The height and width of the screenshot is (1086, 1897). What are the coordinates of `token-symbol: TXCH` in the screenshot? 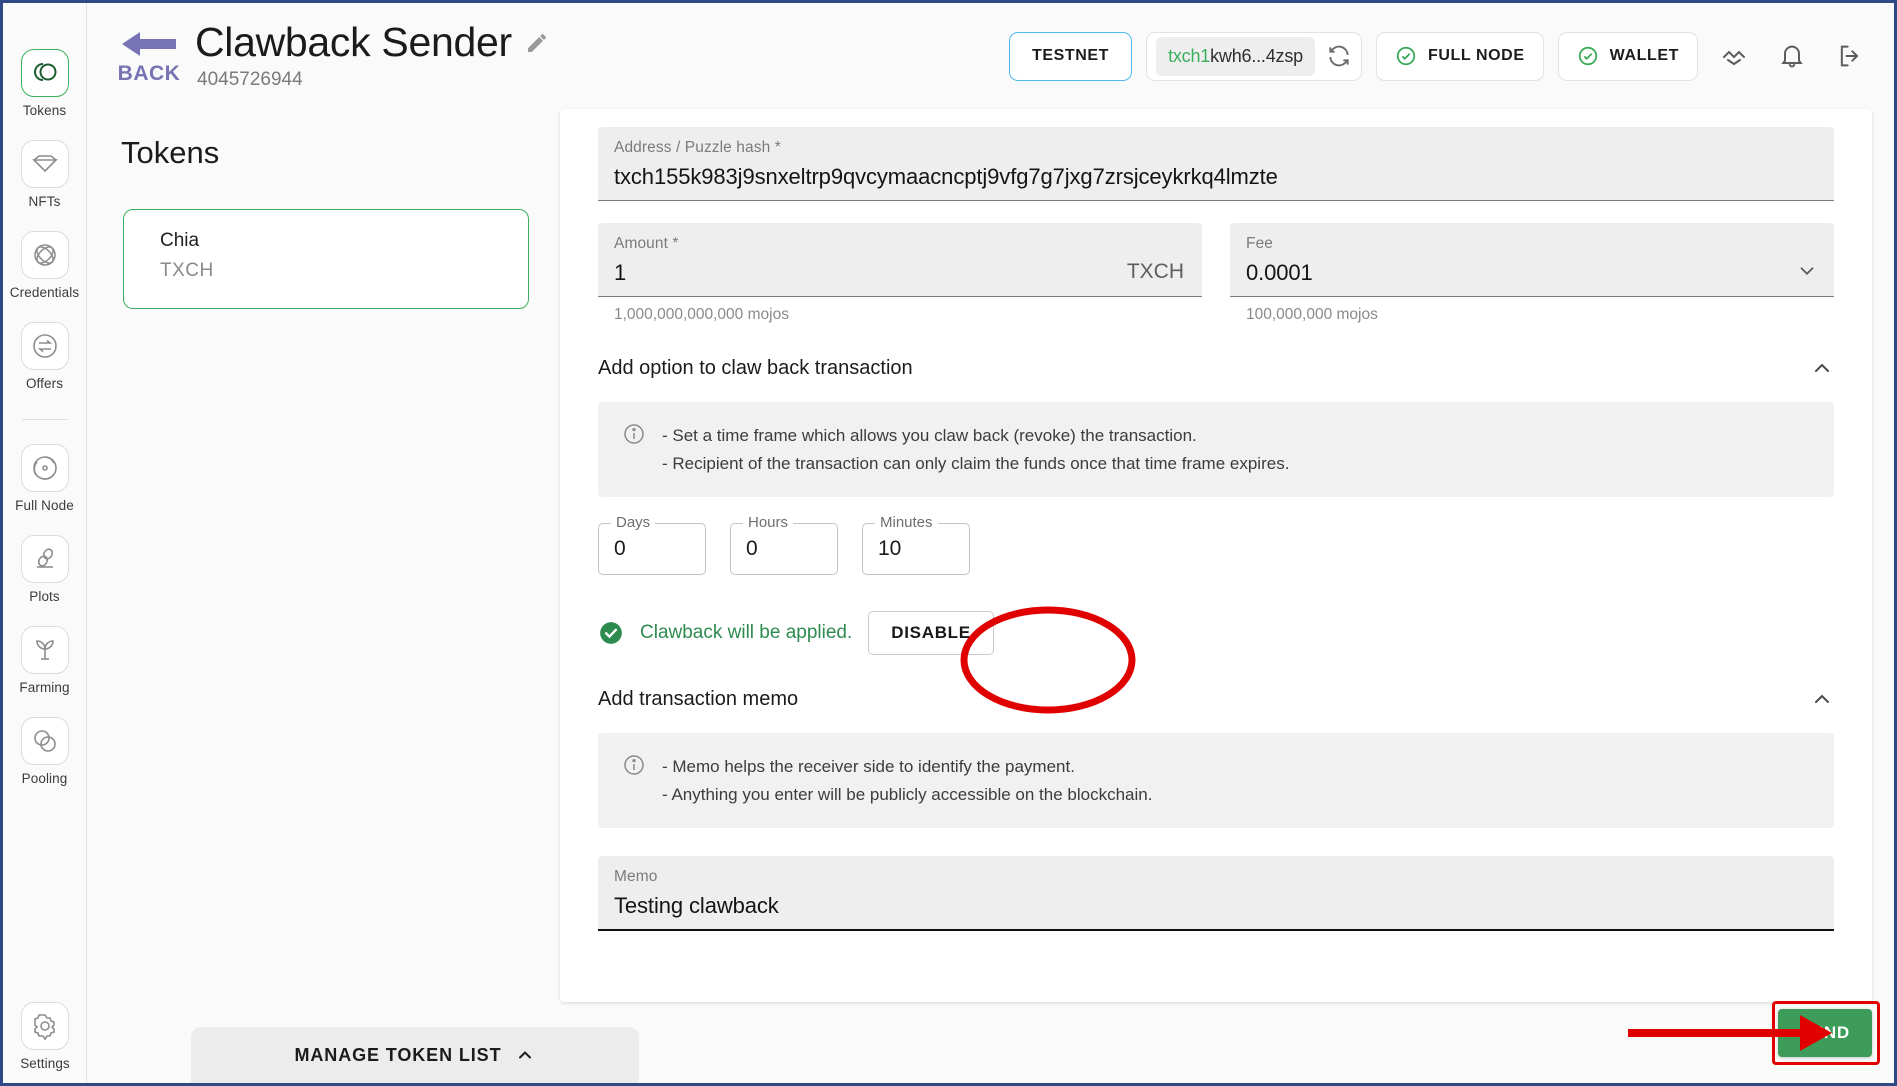 It's located at (187, 270).